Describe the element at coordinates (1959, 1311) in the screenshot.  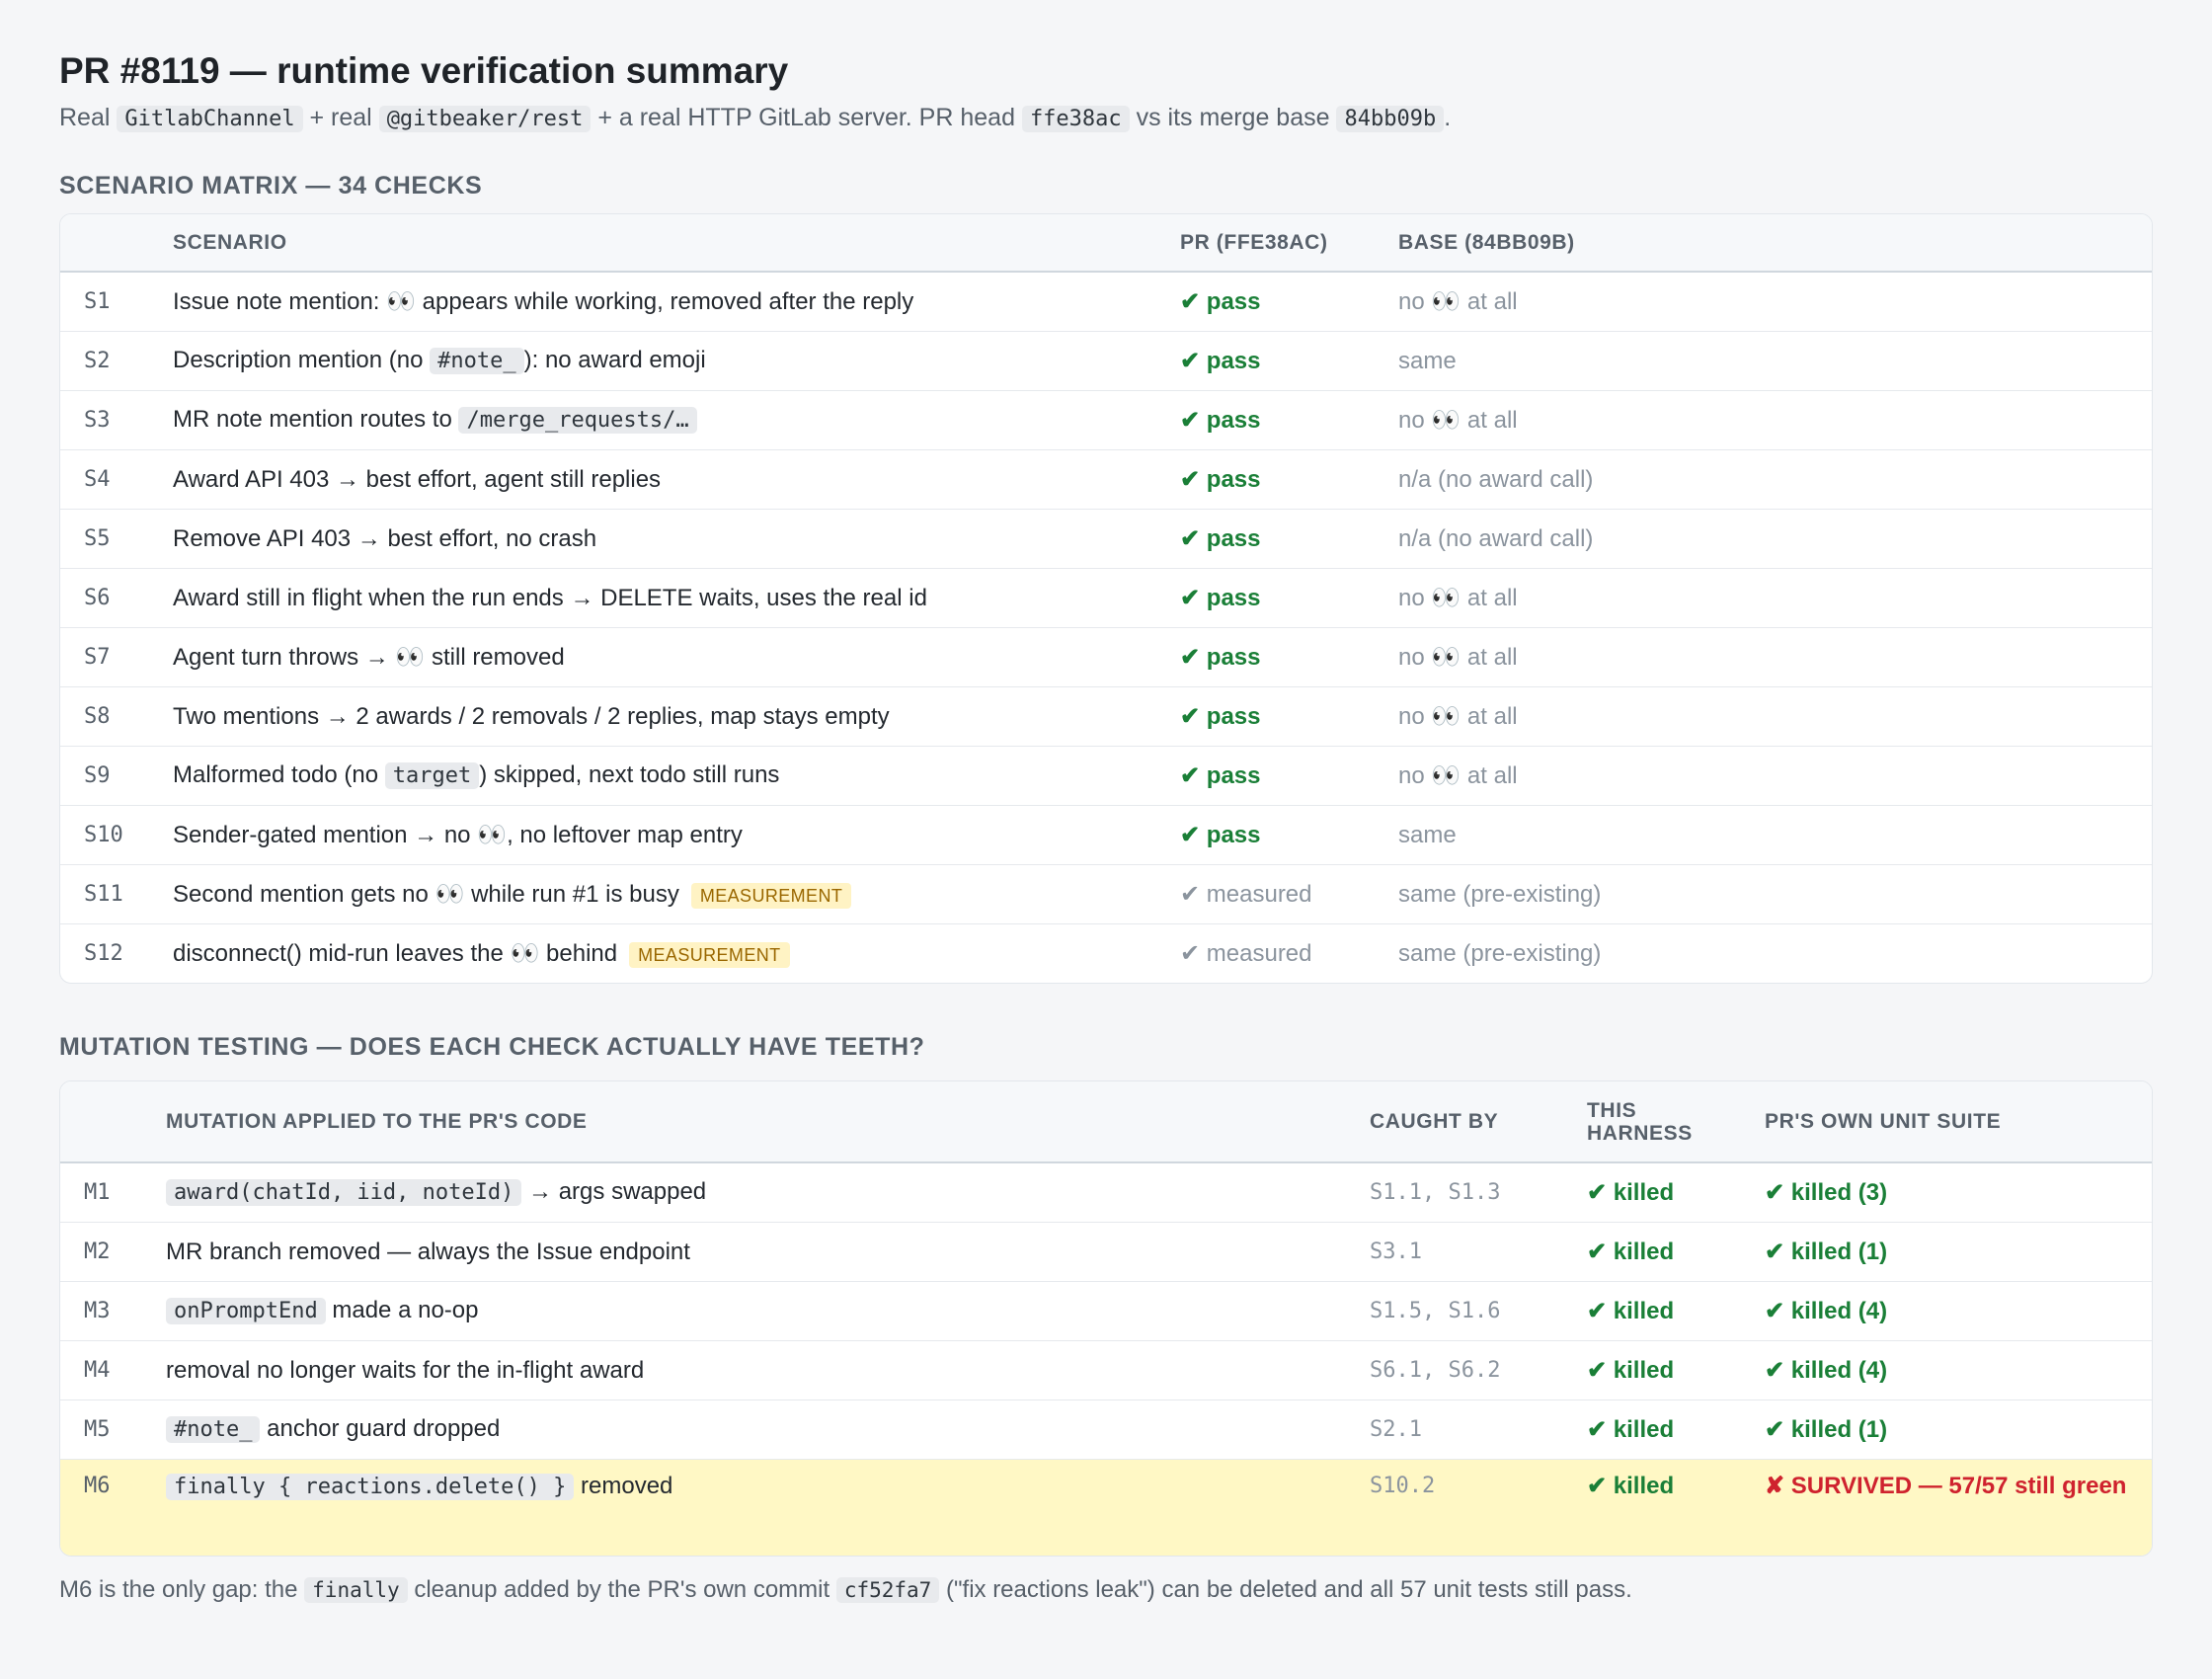
I see `unit-suite-result: ✔ killed (4)` at that location.